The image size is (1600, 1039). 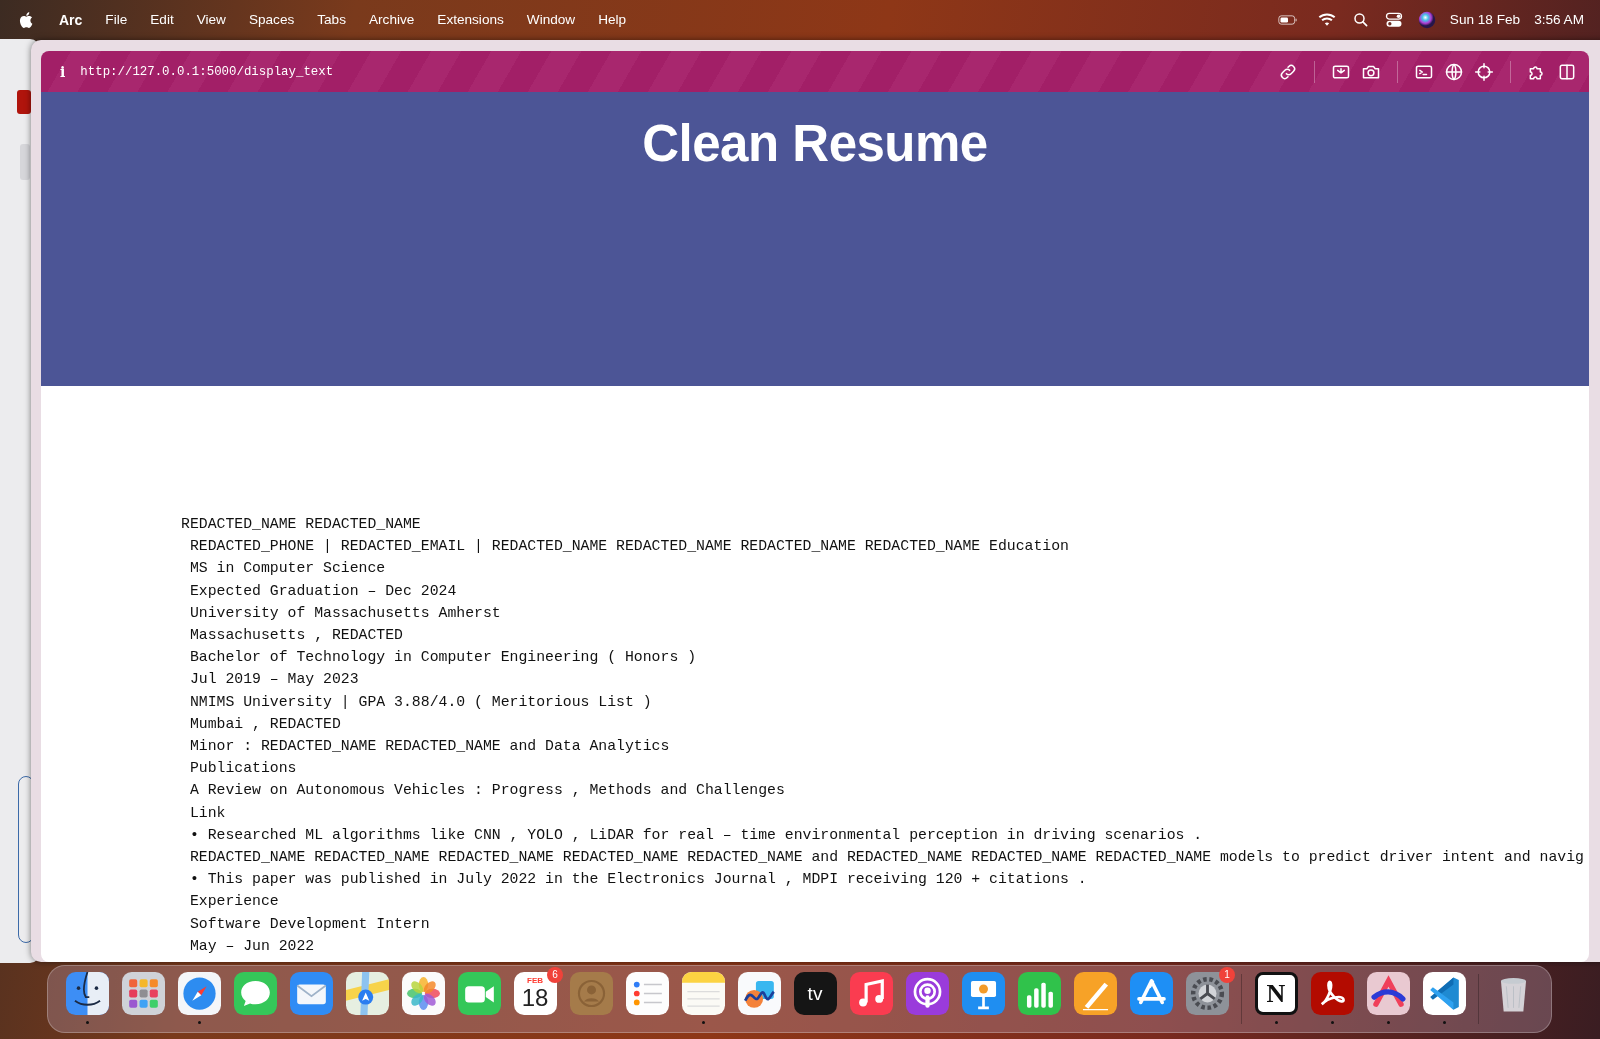 What do you see at coordinates (815, 144) in the screenshot?
I see `page-title: Clean Resume` at bounding box center [815, 144].